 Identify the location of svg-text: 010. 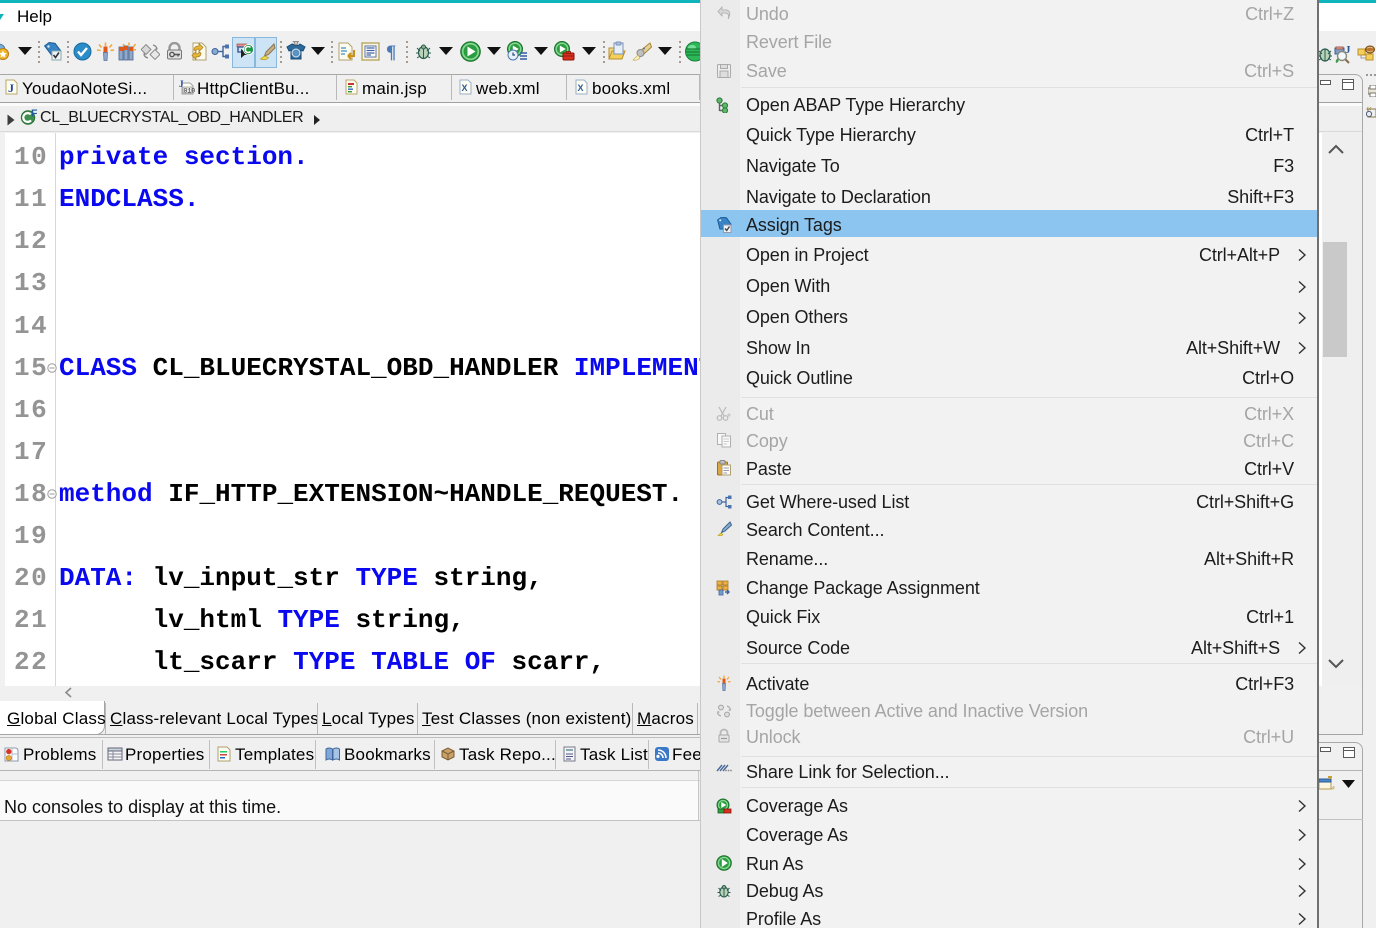
(190, 91).